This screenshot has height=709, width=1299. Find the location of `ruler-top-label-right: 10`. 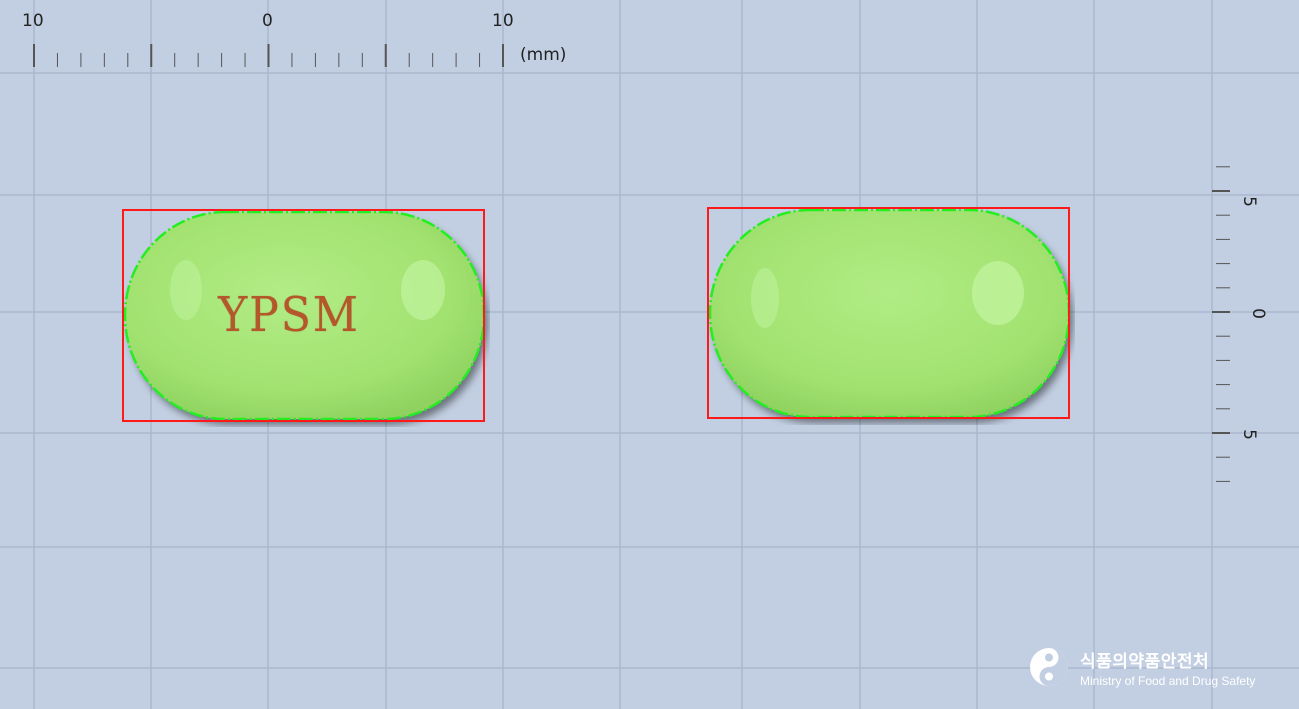

ruler-top-label-right: 10 is located at coordinates (503, 21).